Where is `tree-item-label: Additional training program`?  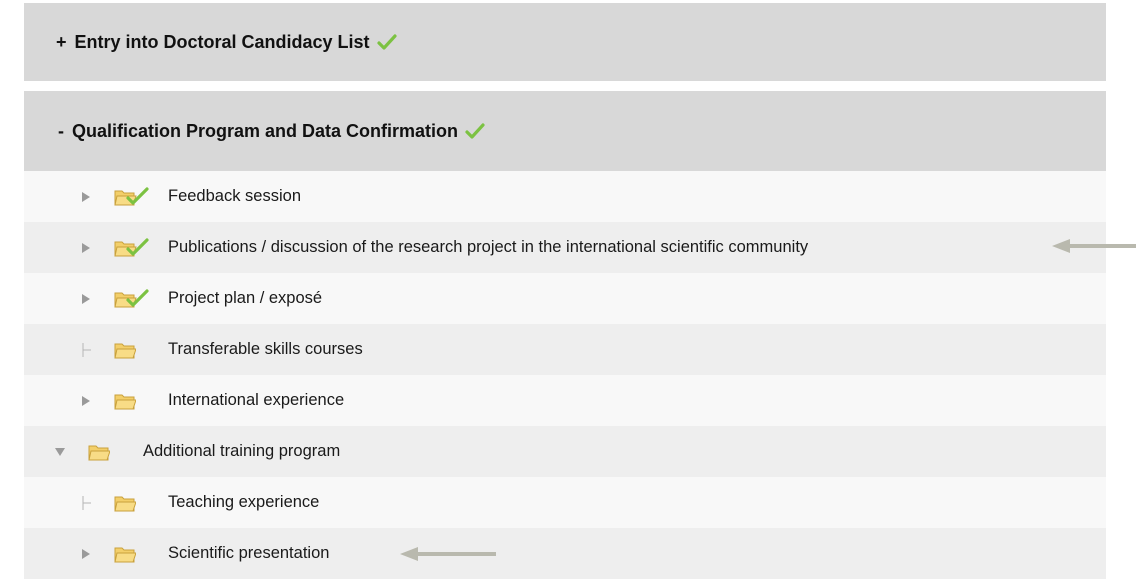 tree-item-label: Additional training program is located at coordinates (242, 451).